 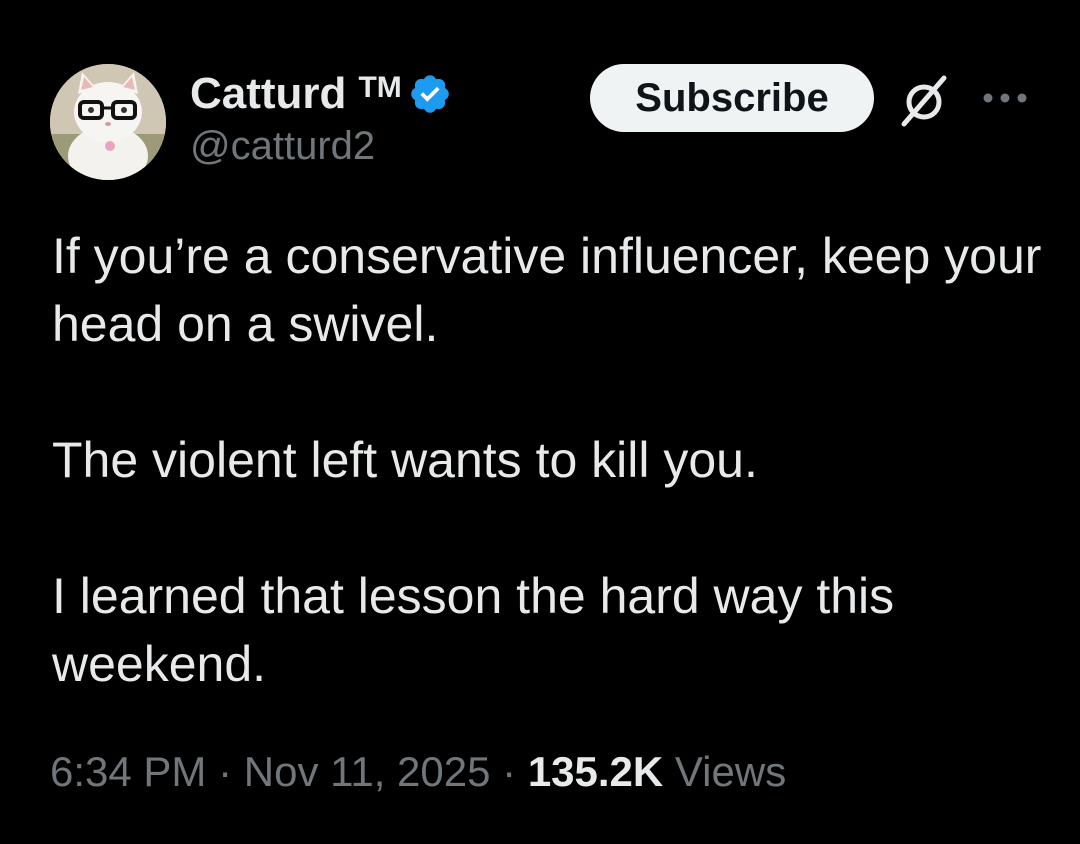 I want to click on avatar, so click(x=108, y=122).